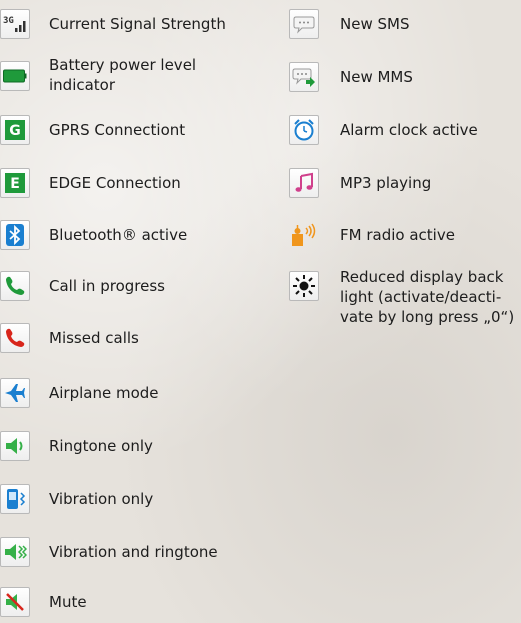 Image resolution: width=521 pixels, height=623 pixels. What do you see at coordinates (304, 130) in the screenshot?
I see `alarm-clock-icon` at bounding box center [304, 130].